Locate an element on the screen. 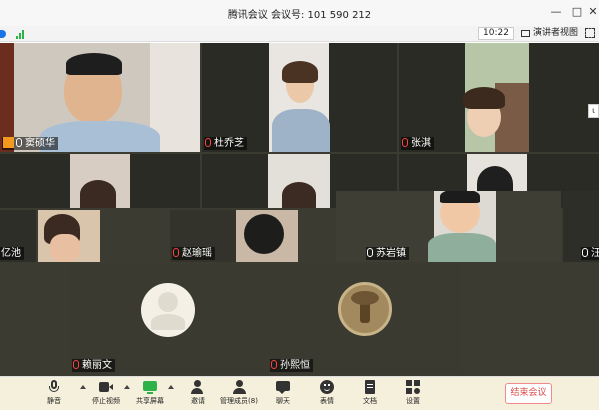 The image size is (599, 410). video-tile-p3: 张淇 is located at coordinates (499, 97).